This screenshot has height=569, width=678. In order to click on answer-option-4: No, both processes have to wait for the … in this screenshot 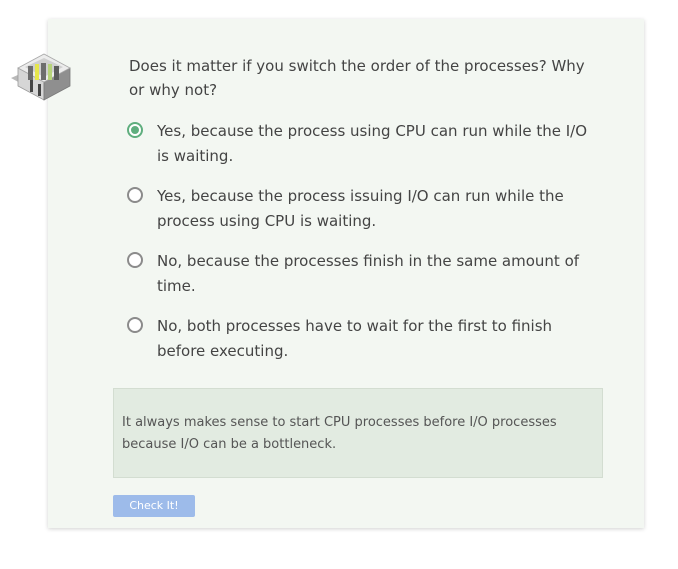, I will do `click(363, 346)`.